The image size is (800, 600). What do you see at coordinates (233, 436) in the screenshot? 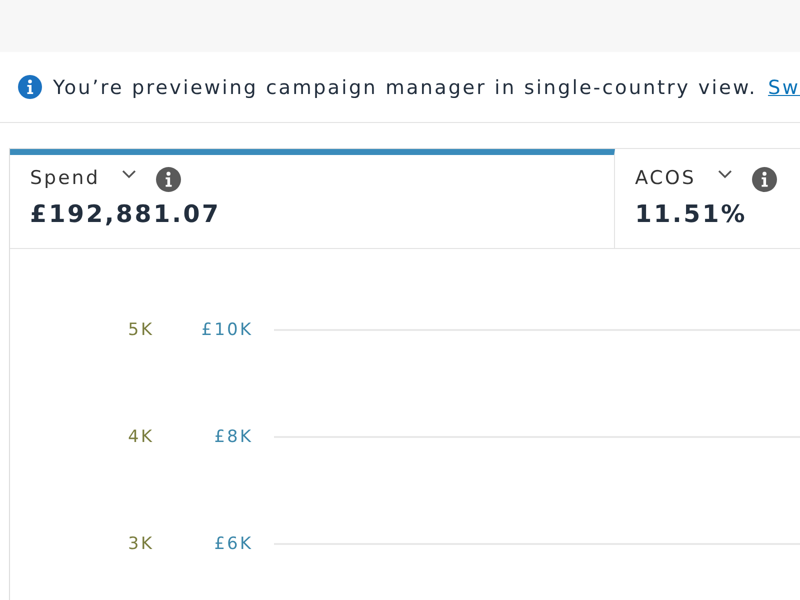
I see `axis-tick-label: £8K` at bounding box center [233, 436].